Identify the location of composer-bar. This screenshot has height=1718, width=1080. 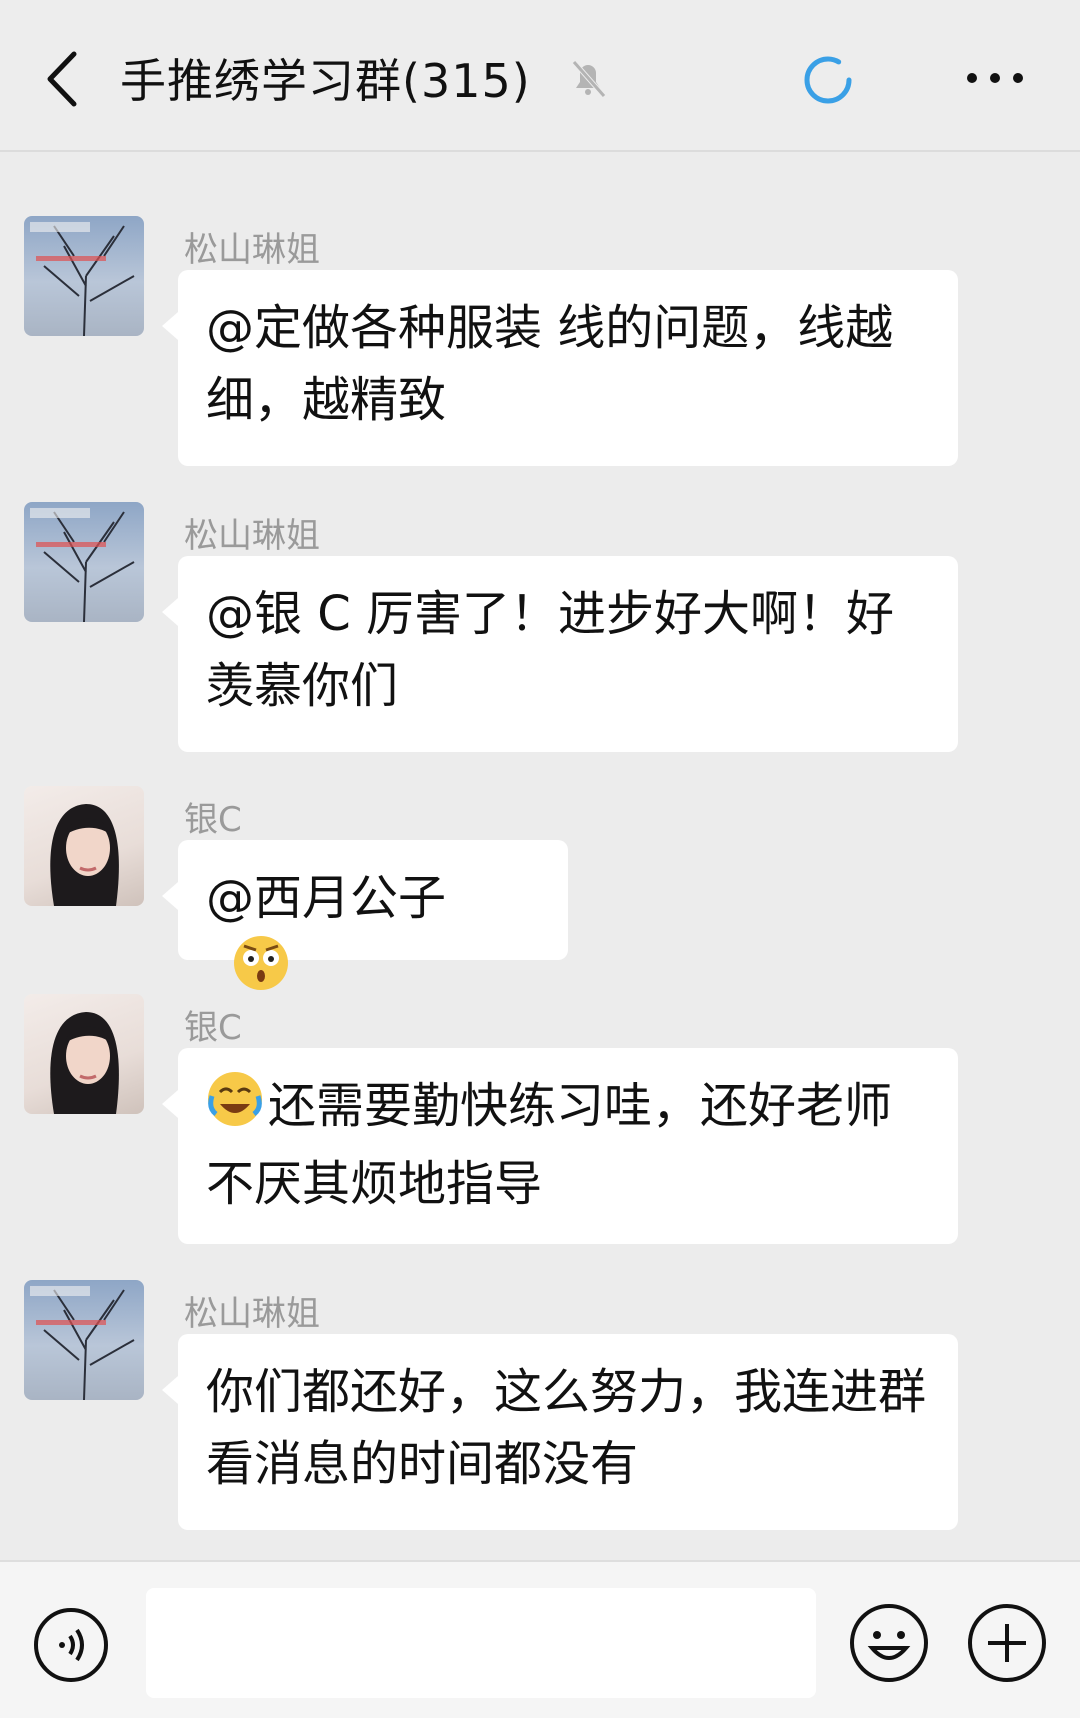
(540, 1639).